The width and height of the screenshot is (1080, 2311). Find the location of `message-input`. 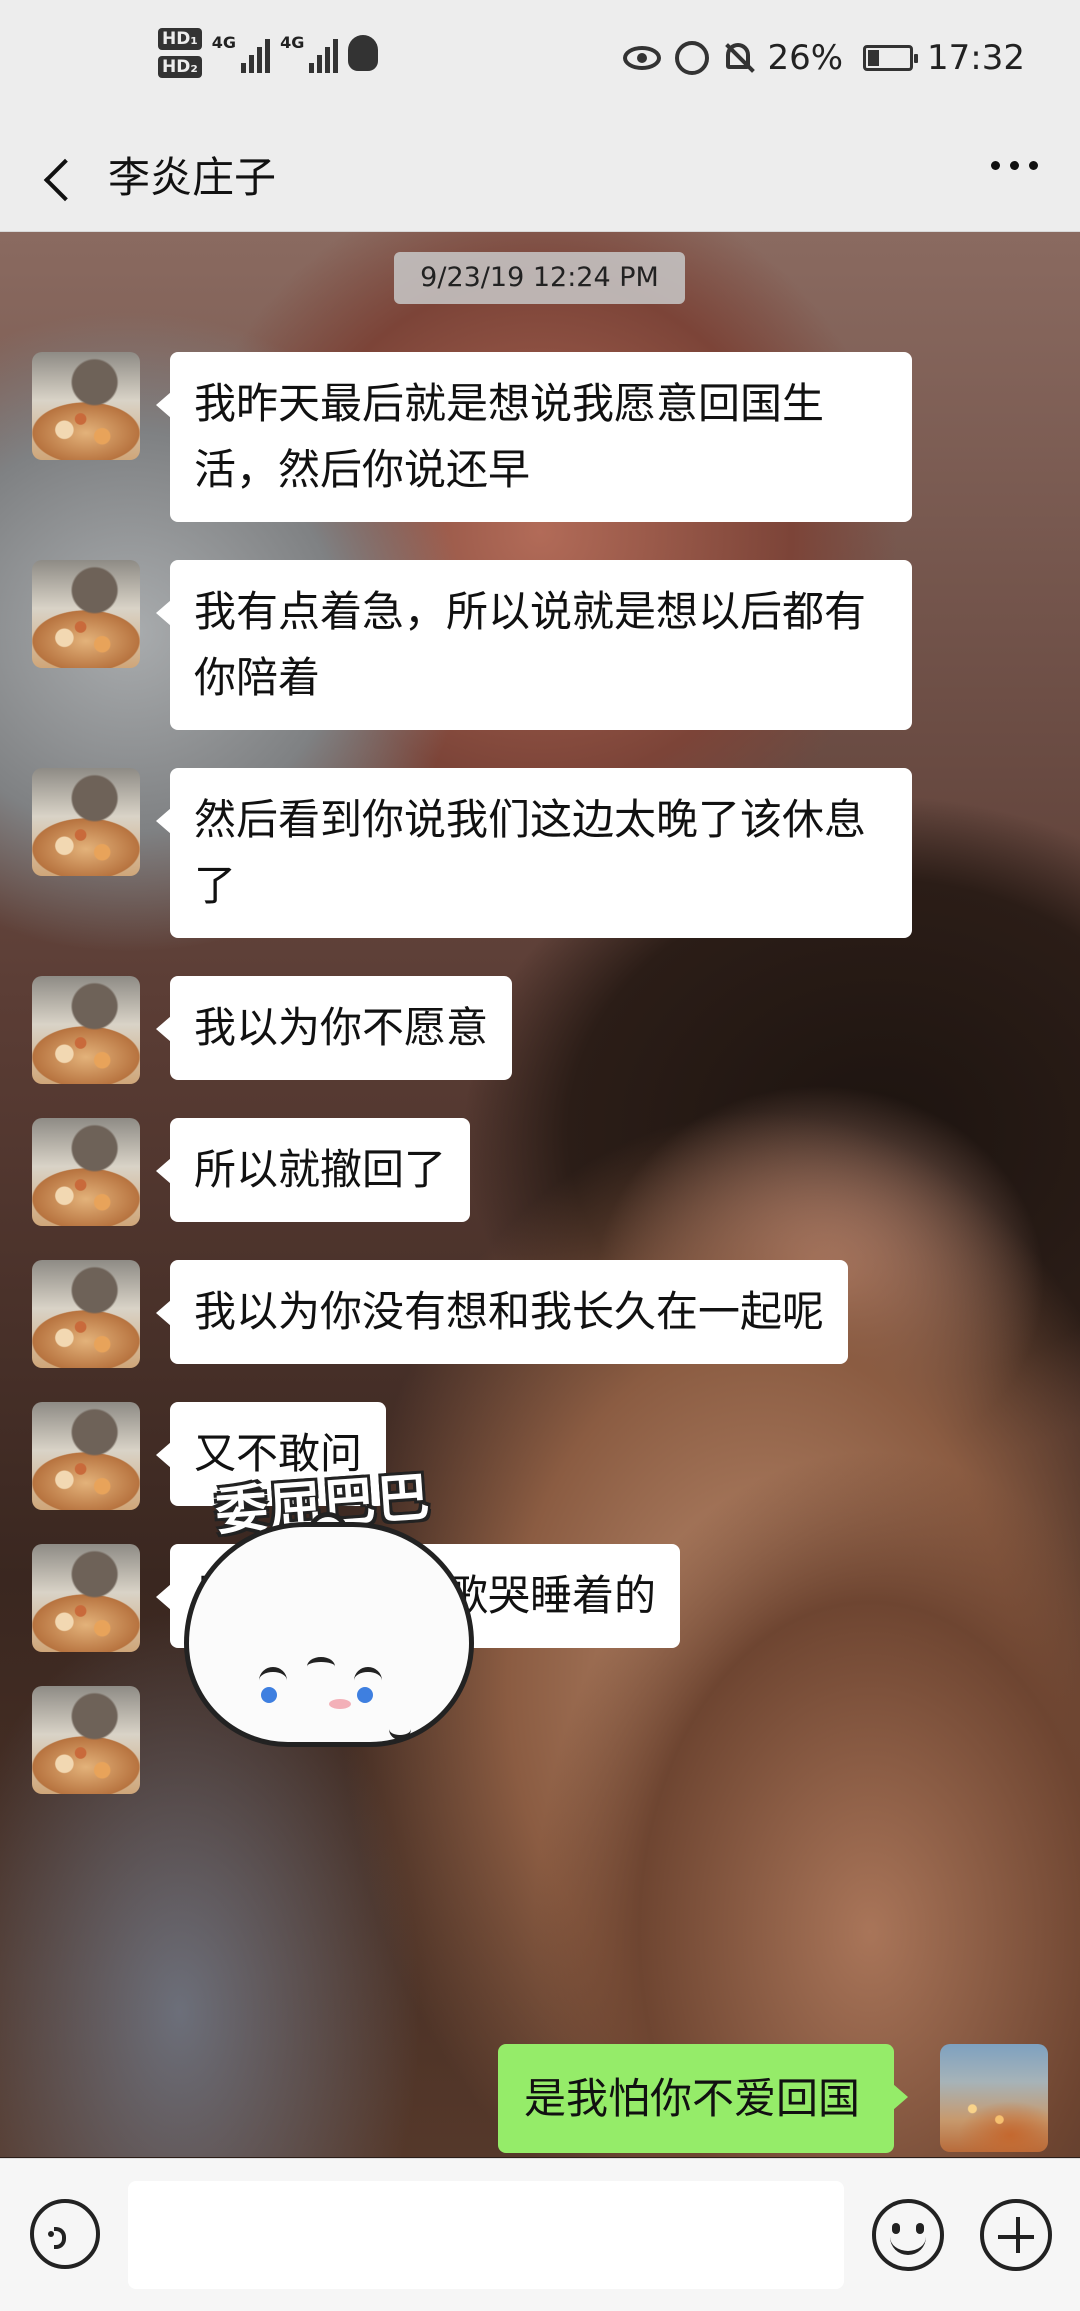

message-input is located at coordinates (486, 2235).